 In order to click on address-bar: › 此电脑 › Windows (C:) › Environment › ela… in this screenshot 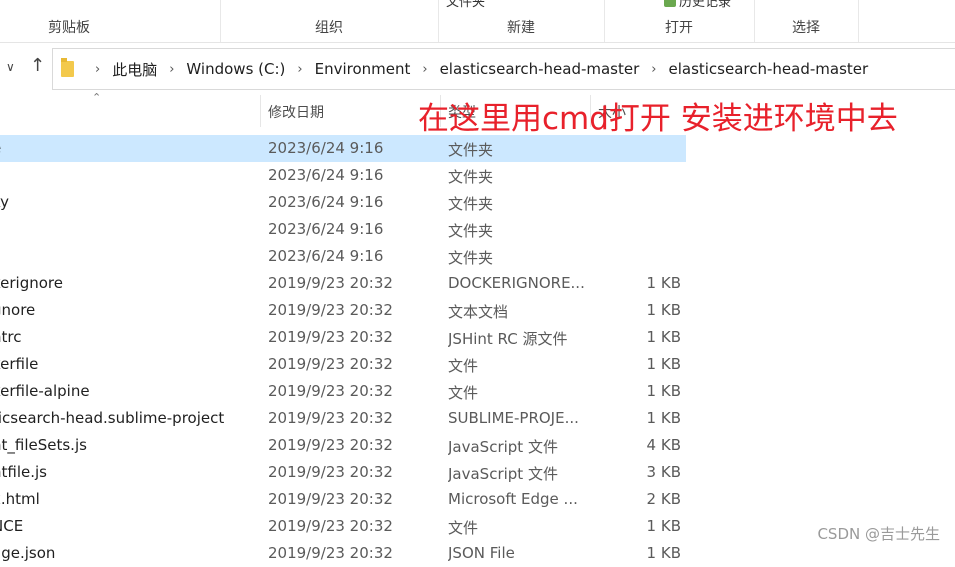, I will do `click(503, 69)`.